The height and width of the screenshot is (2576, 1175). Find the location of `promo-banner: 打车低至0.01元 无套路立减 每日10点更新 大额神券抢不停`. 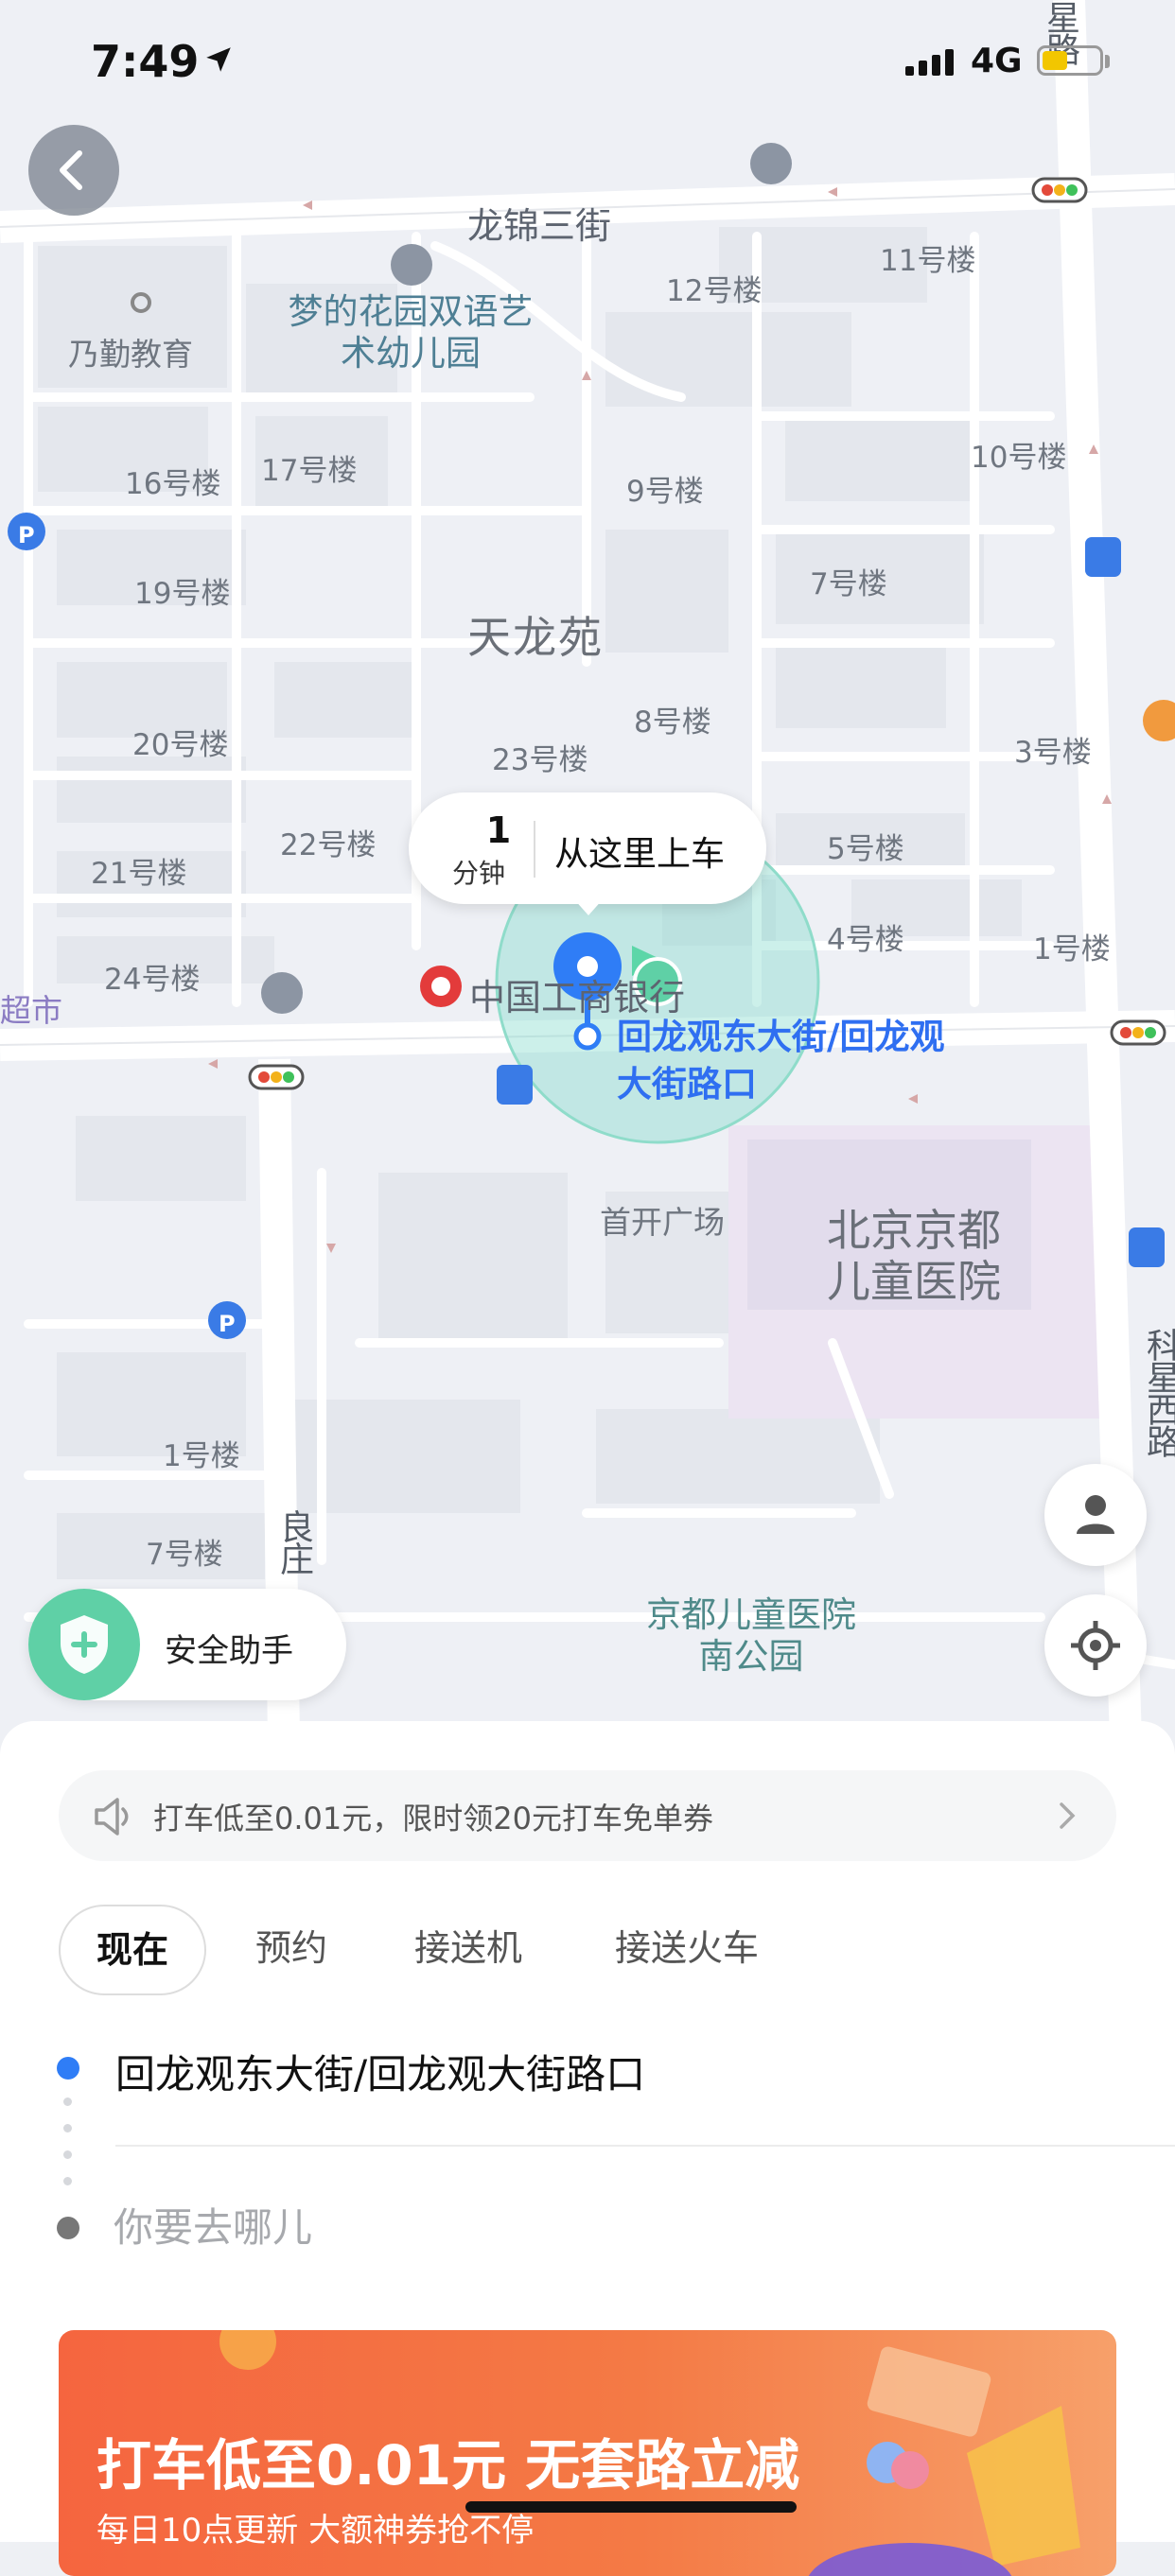

promo-banner: 打车低至0.01元 无套路立减 每日10点更新 大额神券抢不停 is located at coordinates (587, 2453).